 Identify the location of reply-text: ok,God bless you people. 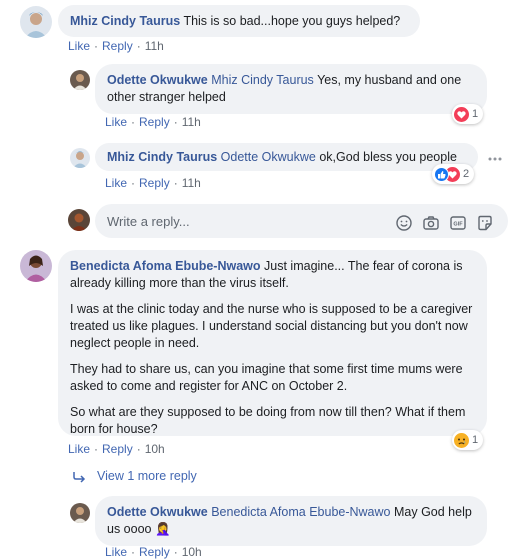
(388, 157).